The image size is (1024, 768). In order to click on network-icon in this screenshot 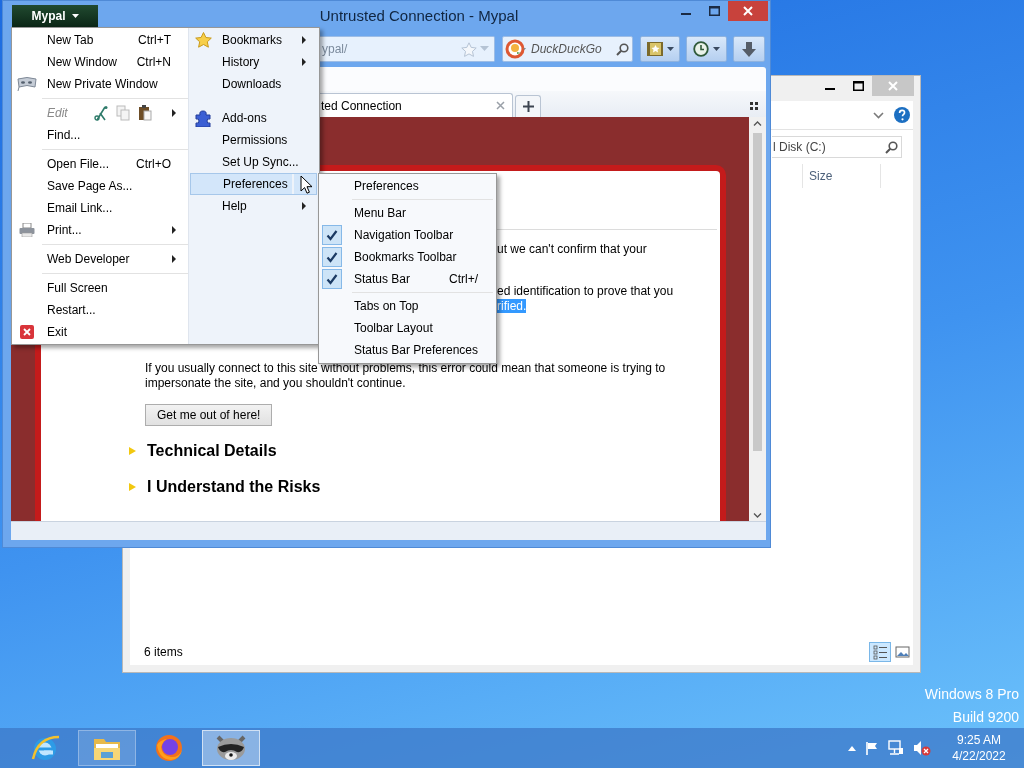, I will do `click(896, 748)`.